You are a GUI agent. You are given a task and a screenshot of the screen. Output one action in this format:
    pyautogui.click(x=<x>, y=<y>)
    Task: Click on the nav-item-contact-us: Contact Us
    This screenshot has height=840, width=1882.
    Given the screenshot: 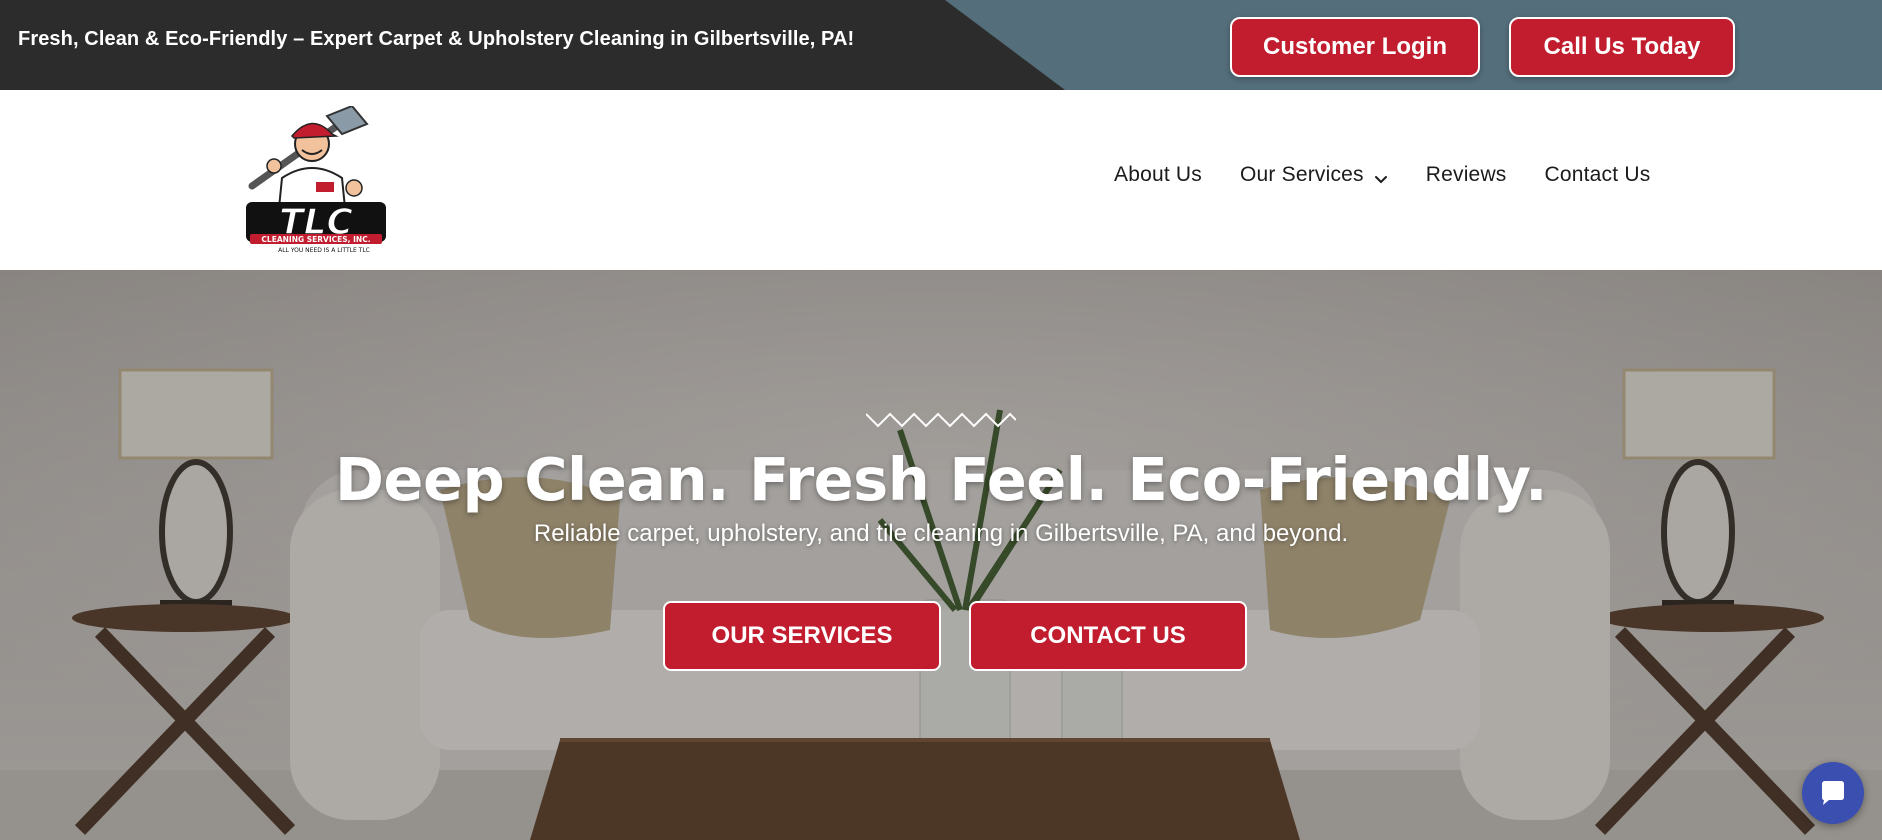 What is the action you would take?
    pyautogui.click(x=1598, y=175)
    